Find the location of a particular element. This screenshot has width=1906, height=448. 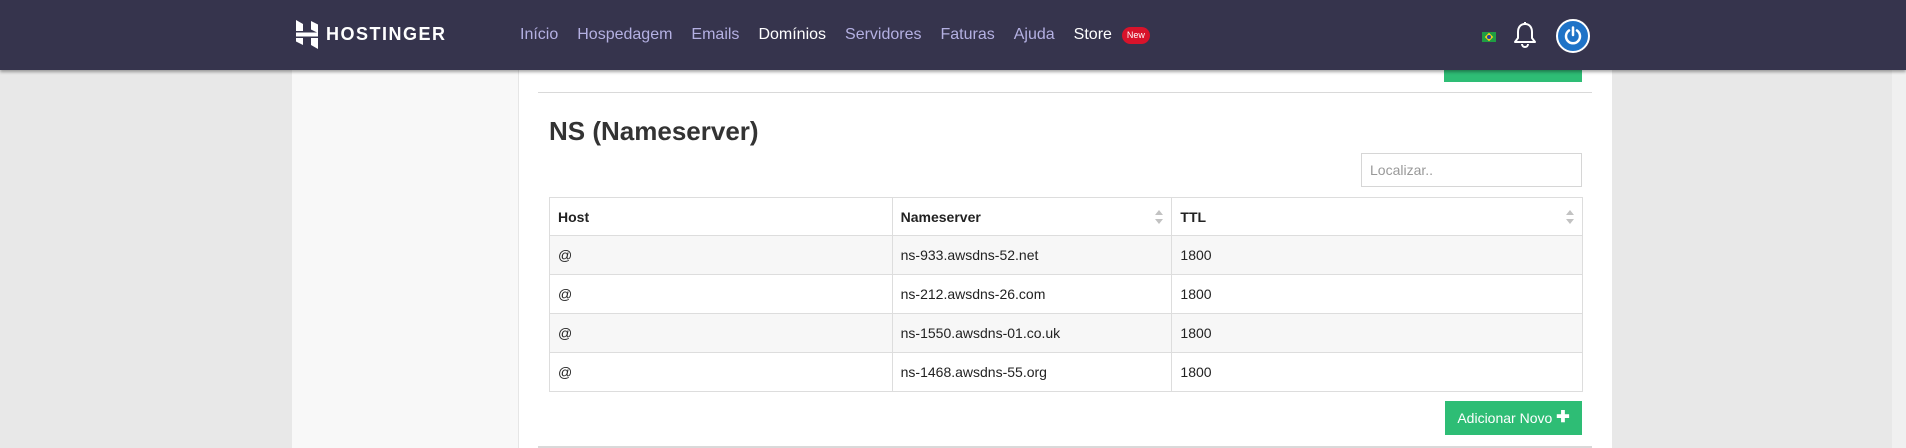

section-divider-top is located at coordinates (1065, 92).